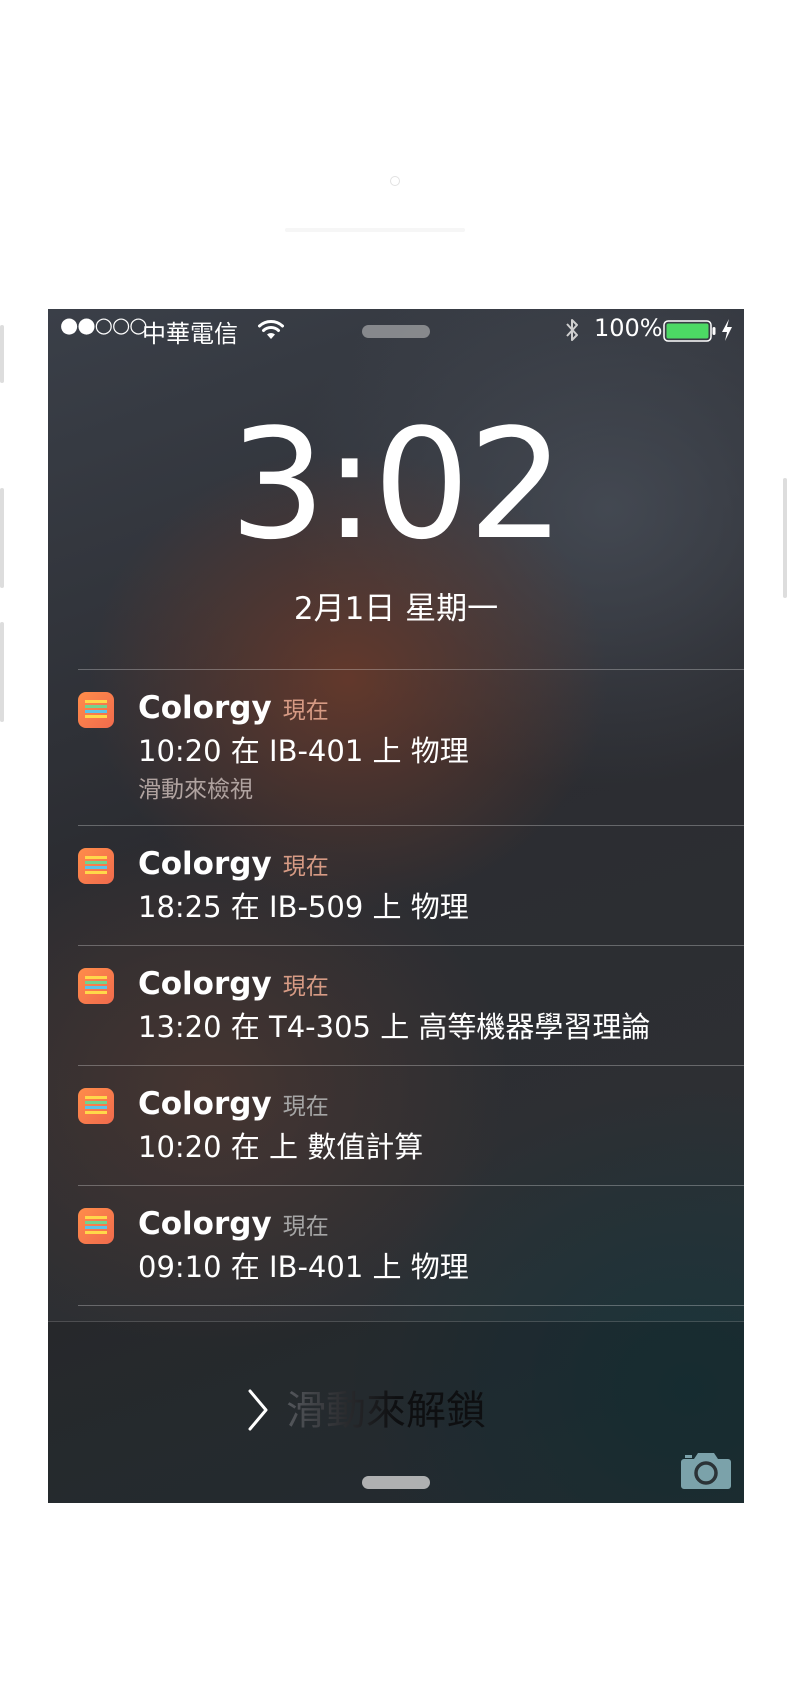  Describe the element at coordinates (195, 790) in the screenshot. I see `notification-swipe-hint: 滑動來檢視` at that location.